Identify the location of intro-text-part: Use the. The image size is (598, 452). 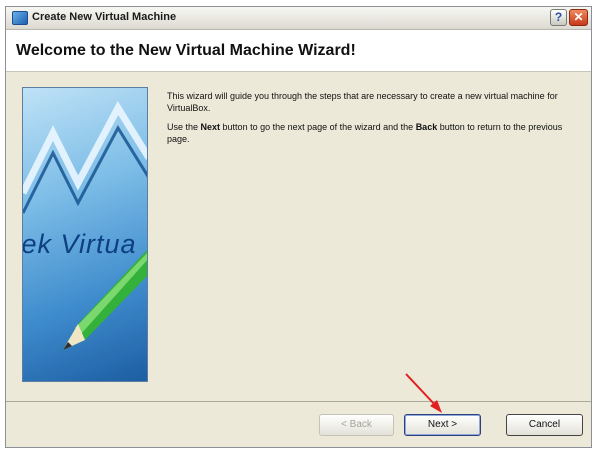
(184, 127).